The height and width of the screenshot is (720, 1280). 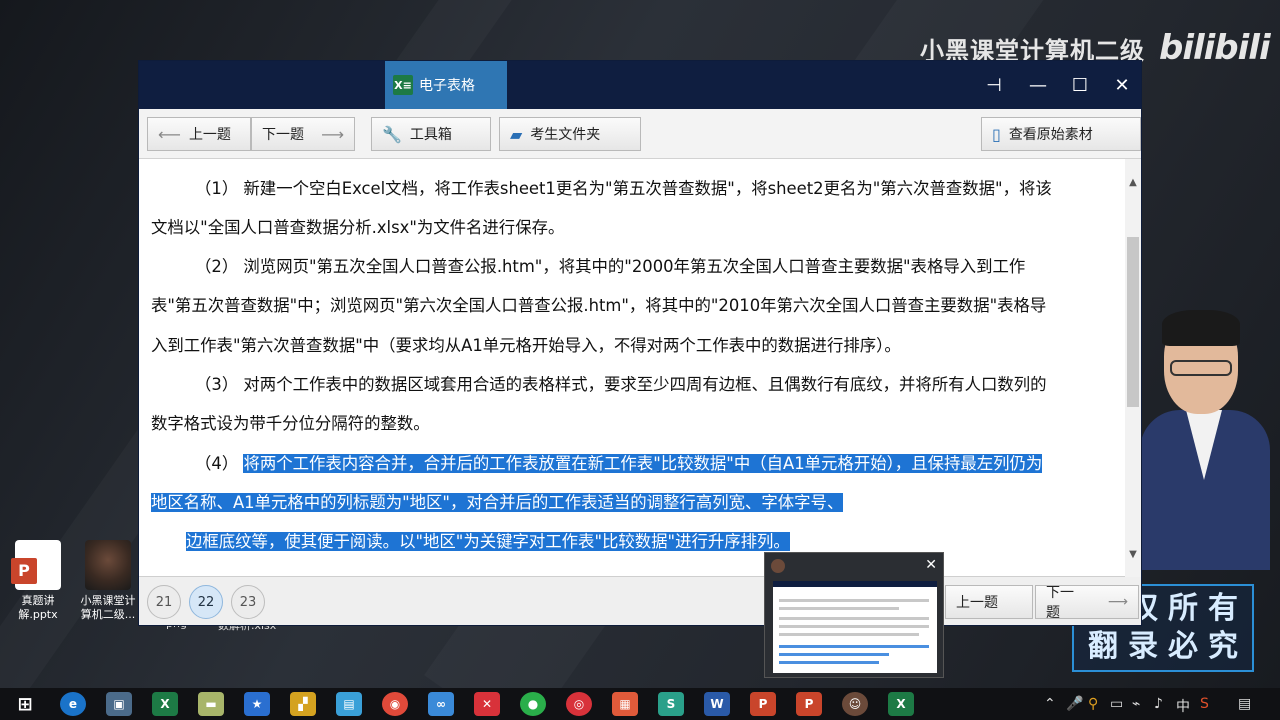 I want to click on question-pager: 21 22 23 上一题 下一题 ⟶, so click(x=640, y=601).